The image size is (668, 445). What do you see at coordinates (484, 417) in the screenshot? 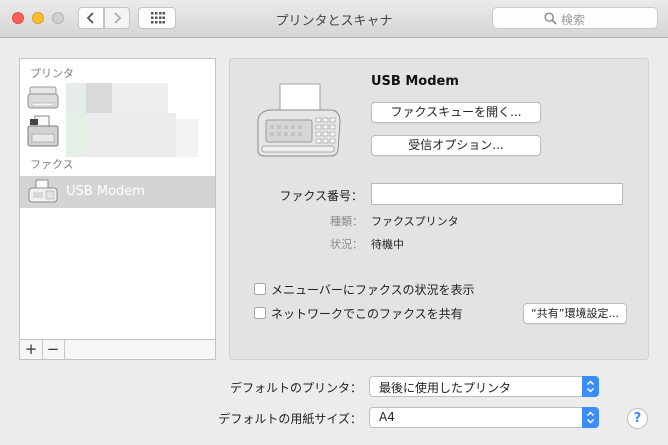
I see `default-paper-size-popup: A4` at bounding box center [484, 417].